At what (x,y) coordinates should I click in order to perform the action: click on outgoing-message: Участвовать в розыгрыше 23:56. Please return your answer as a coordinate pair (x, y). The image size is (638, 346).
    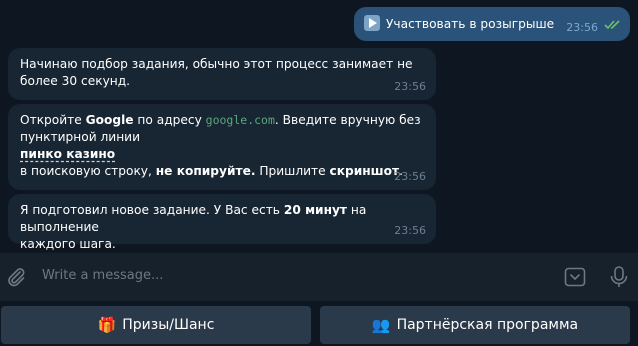
    Looking at the image, I should click on (492, 24).